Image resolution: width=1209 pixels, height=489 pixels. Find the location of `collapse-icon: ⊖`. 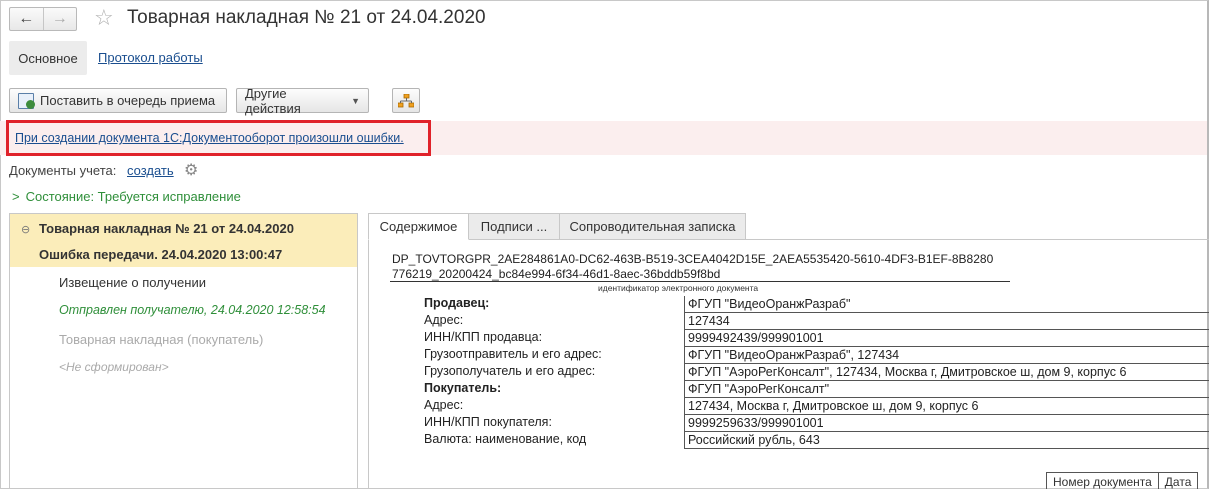

collapse-icon: ⊖ is located at coordinates (25, 229).